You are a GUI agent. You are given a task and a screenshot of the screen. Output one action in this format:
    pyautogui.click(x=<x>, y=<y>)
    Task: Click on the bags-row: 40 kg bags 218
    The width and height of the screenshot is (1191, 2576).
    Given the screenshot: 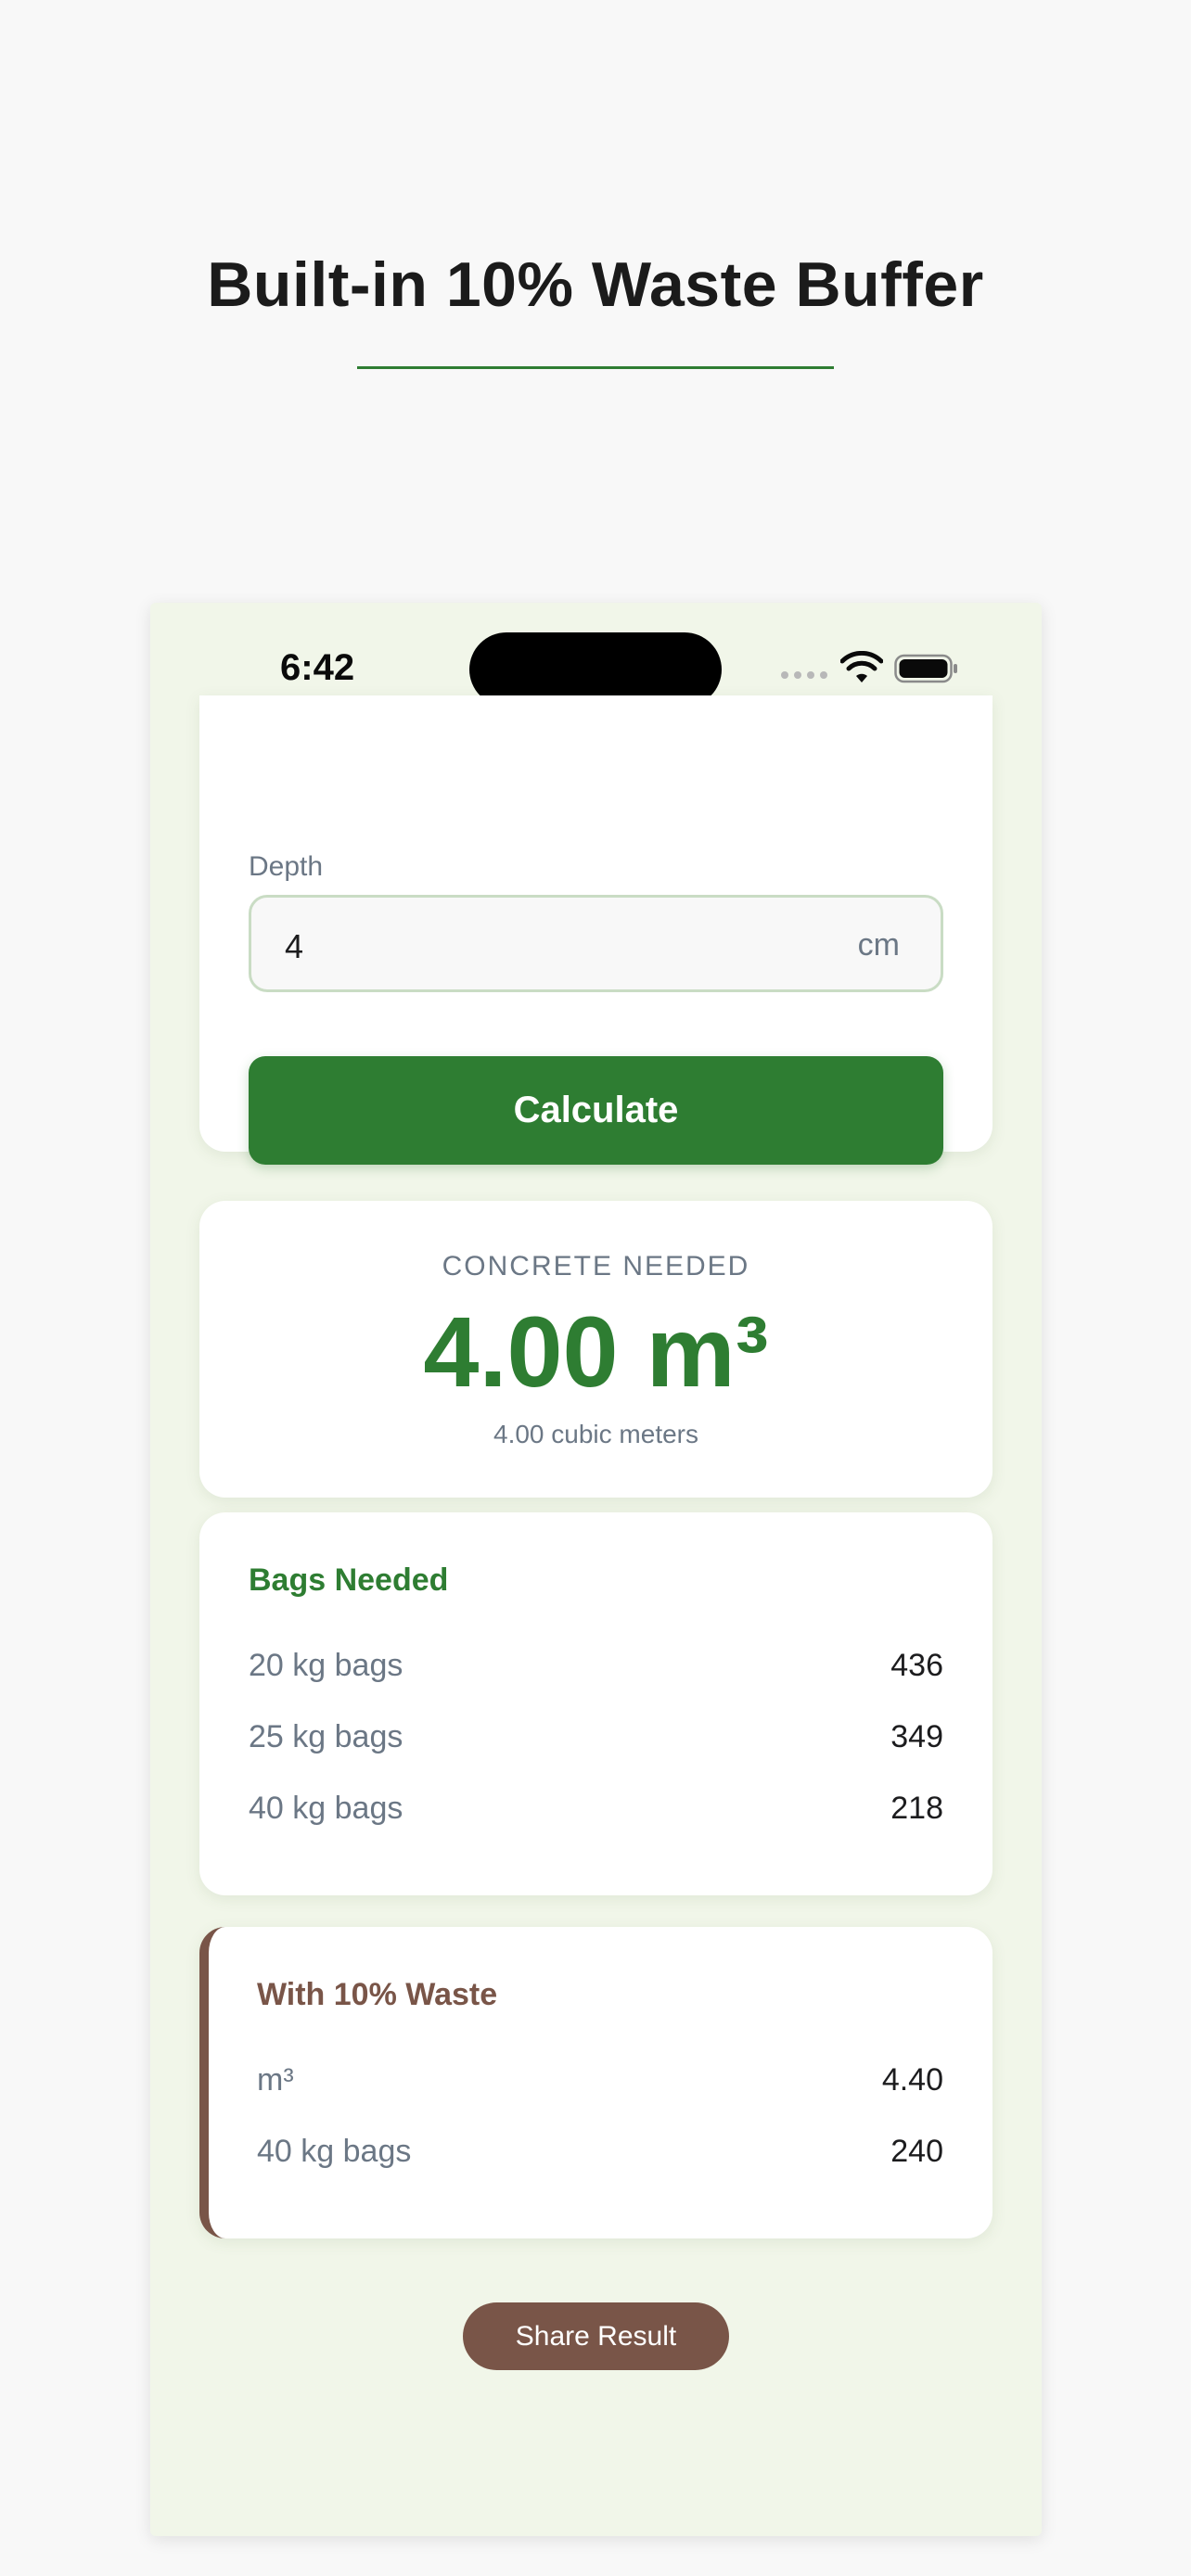 What is the action you would take?
    pyautogui.click(x=596, y=1809)
    